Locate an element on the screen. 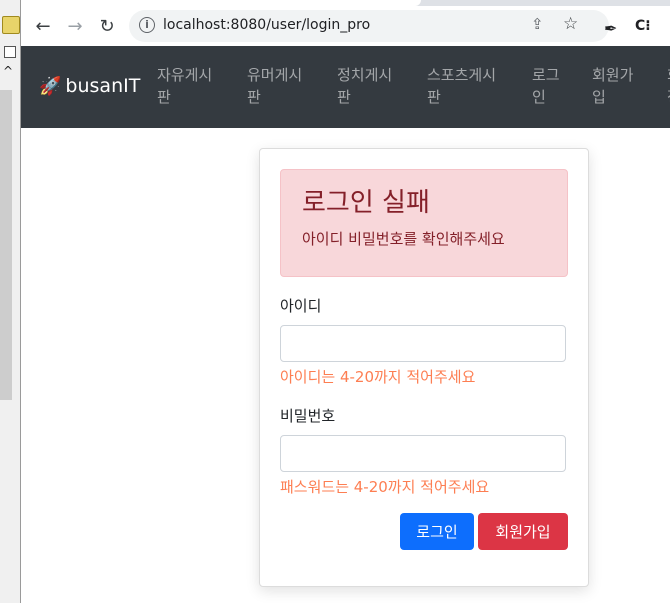 This screenshot has height=603, width=670. url-text: localhost:8080/user/login_pro is located at coordinates (266, 25).